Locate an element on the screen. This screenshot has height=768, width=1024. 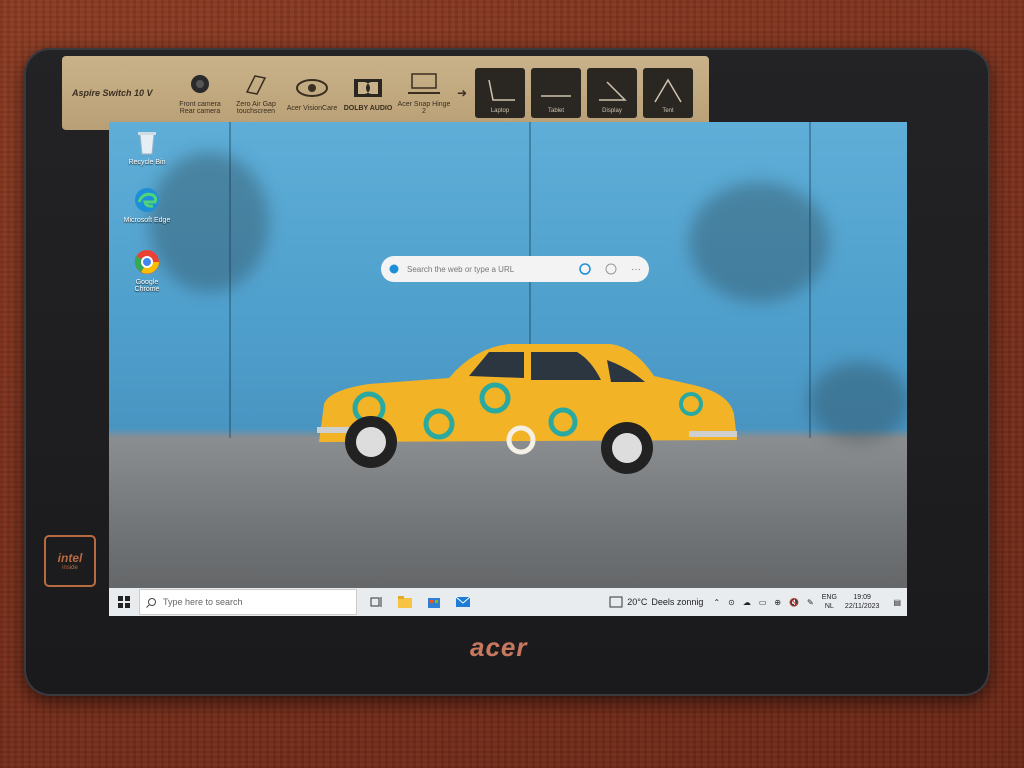
clock-time: 19:09 is located at coordinates (862, 597).